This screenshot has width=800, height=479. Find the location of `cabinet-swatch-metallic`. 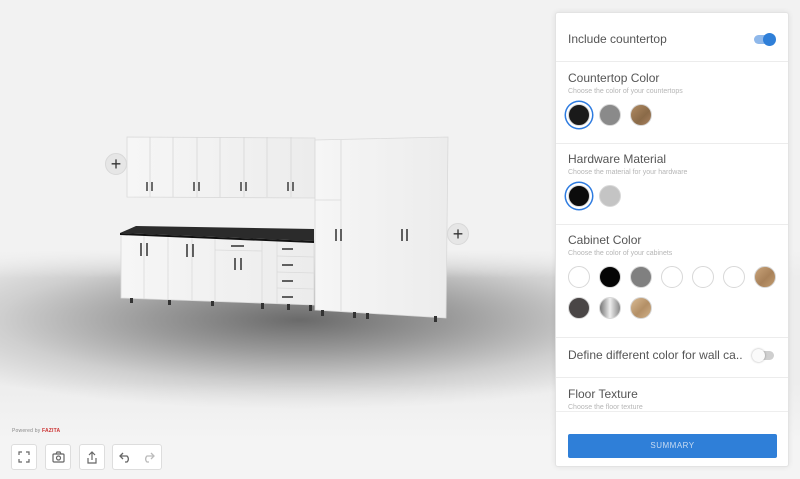

cabinet-swatch-metallic is located at coordinates (610, 308).